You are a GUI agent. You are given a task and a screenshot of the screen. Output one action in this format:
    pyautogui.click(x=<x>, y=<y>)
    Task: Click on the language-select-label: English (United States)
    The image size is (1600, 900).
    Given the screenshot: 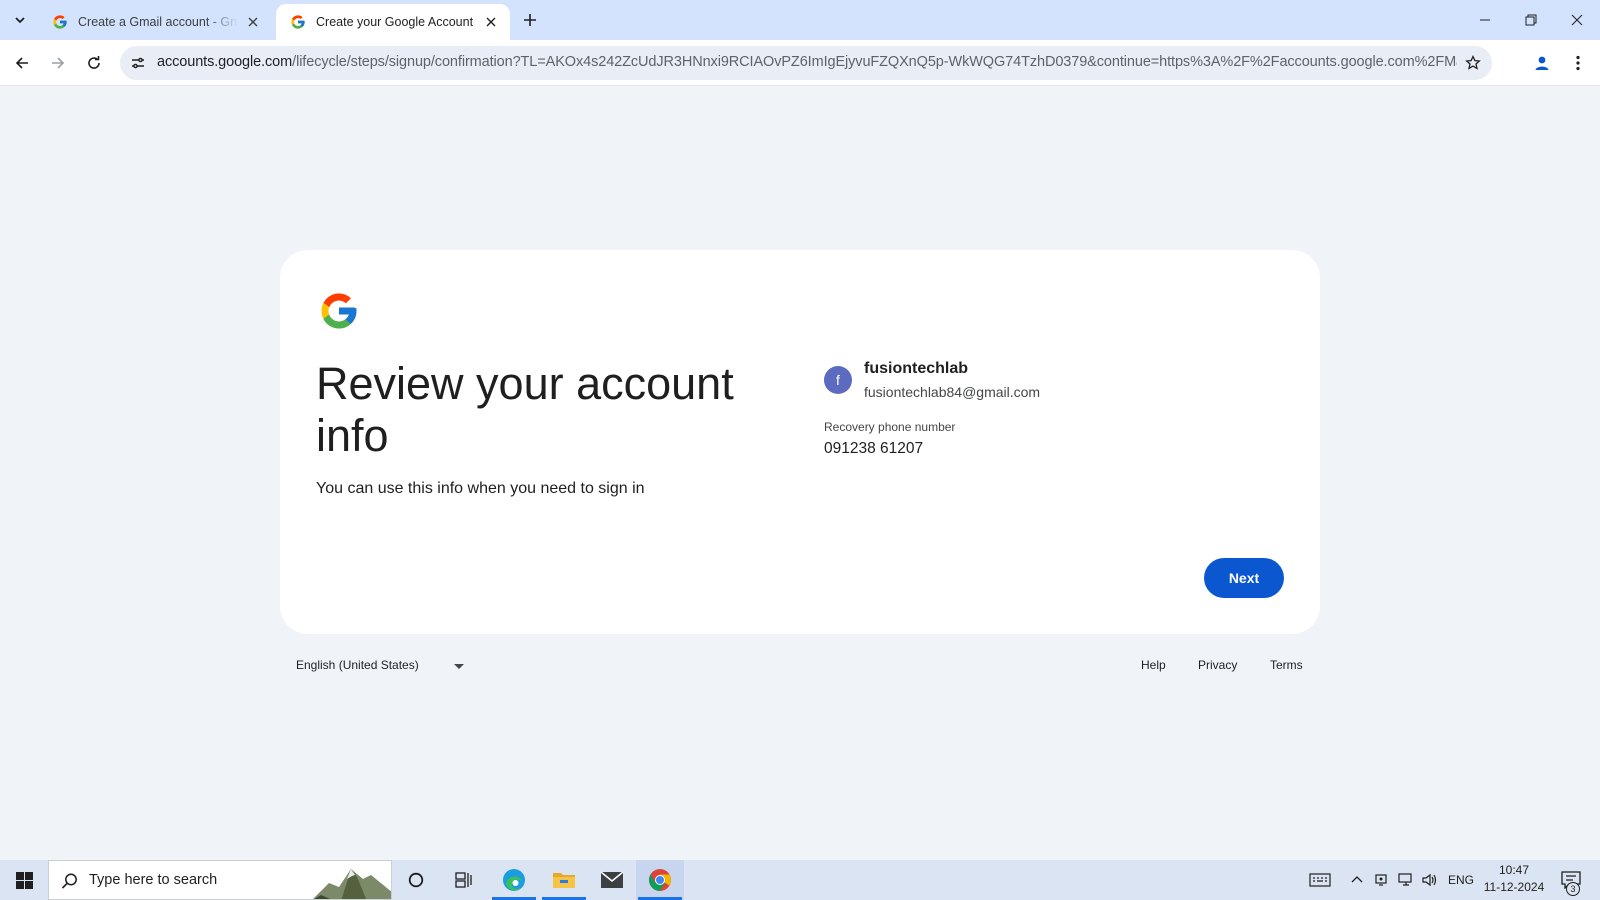 What is the action you would take?
    pyautogui.click(x=357, y=665)
    